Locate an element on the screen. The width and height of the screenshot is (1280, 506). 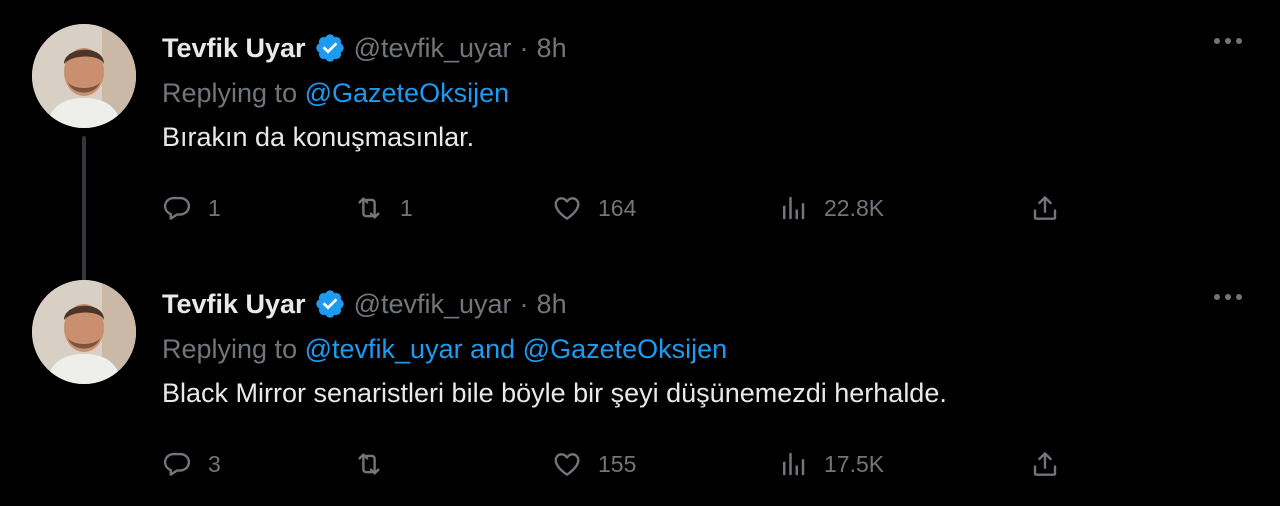
retweet-button is located at coordinates (377, 464).